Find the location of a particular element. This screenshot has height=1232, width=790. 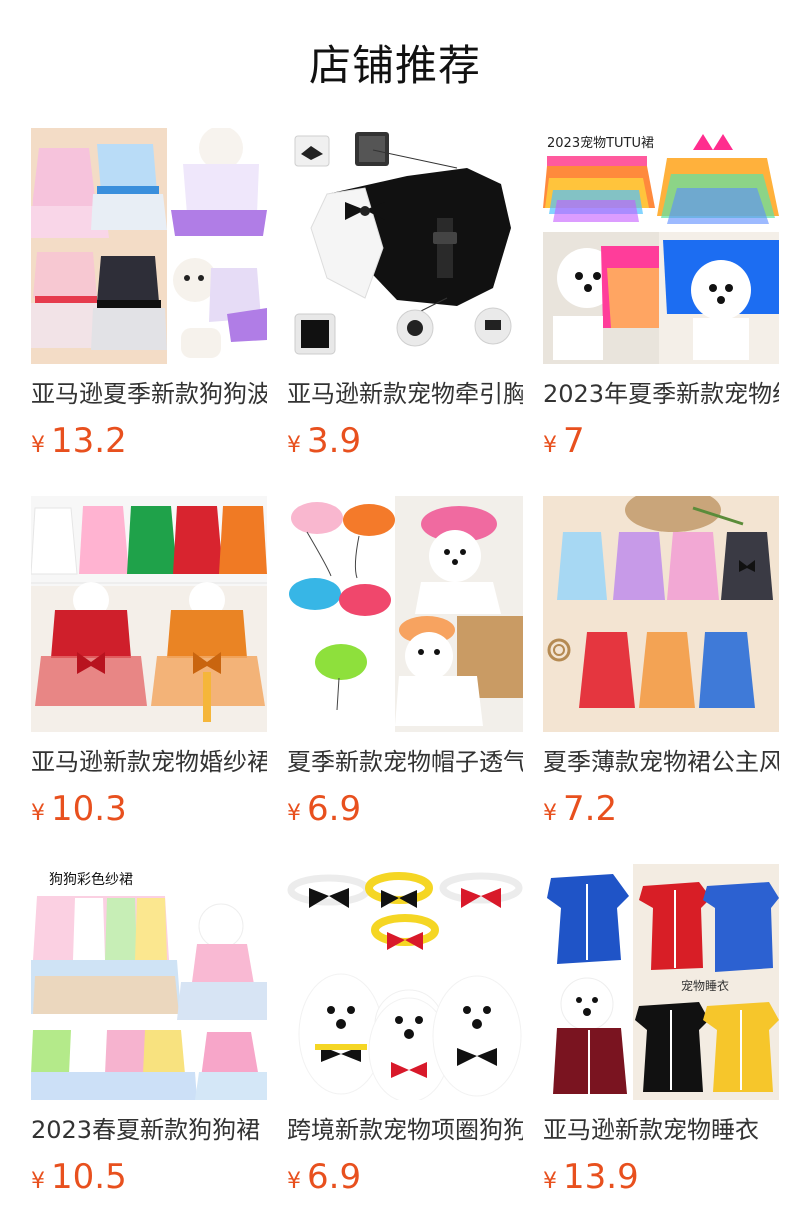

dog-rainbow-tutu-image: 2023宠物TUTU裙 is located at coordinates (661, 246).